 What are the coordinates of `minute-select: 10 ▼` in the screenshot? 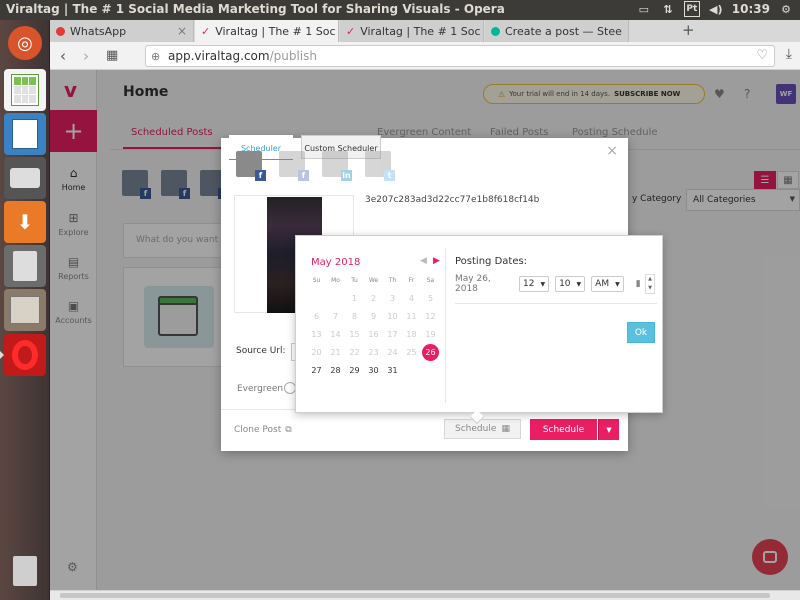 It's located at (570, 284).